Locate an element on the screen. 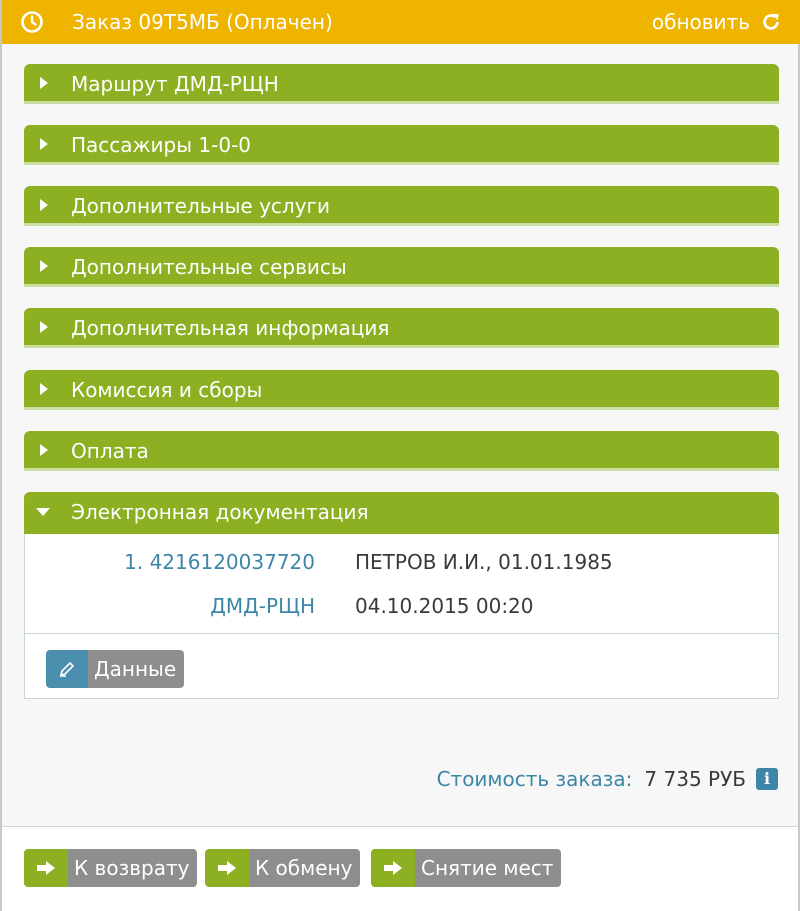  edit-icon is located at coordinates (67, 669).